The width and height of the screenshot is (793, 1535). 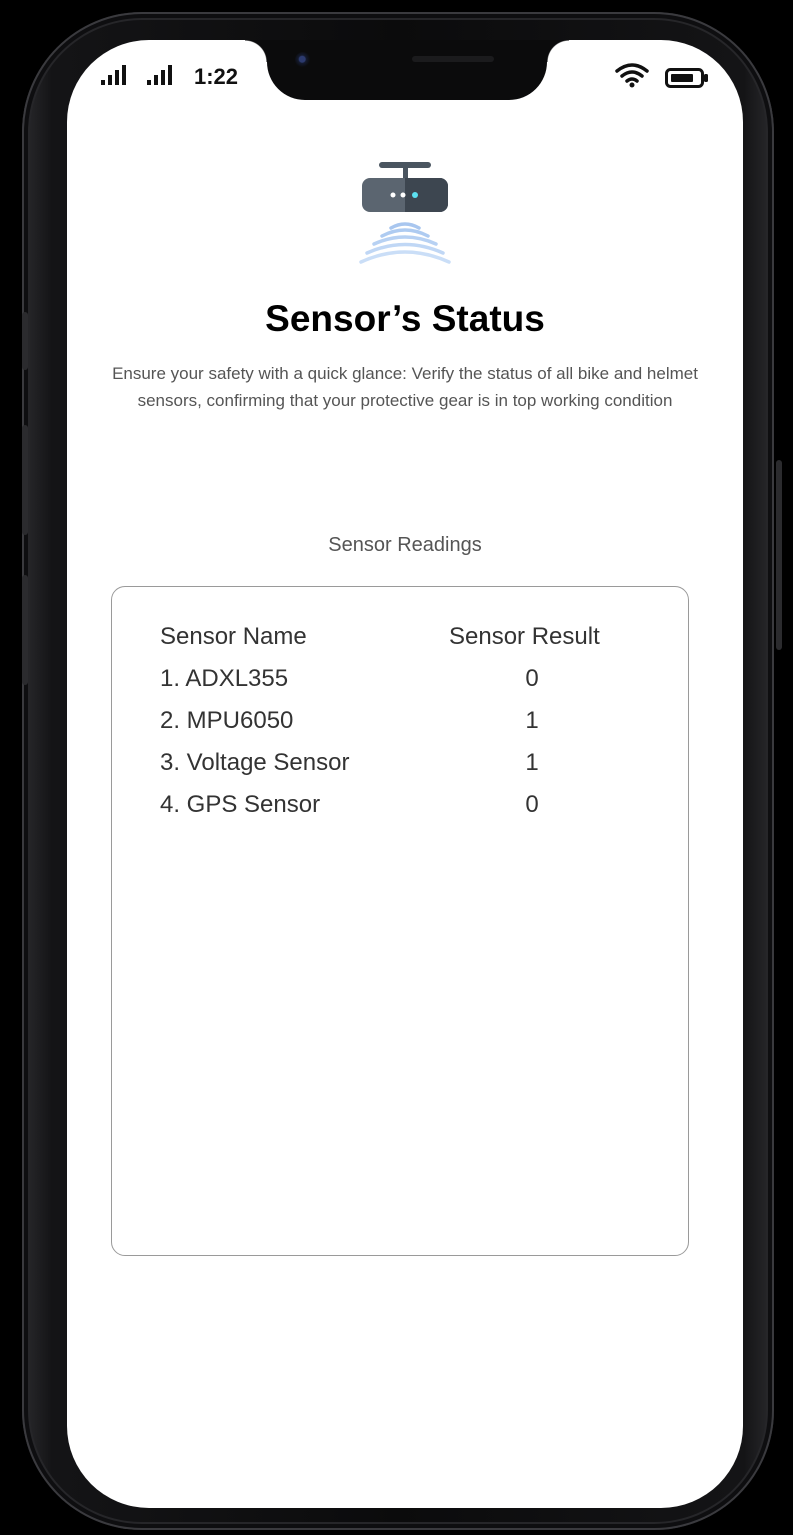 What do you see at coordinates (524, 636) in the screenshot?
I see `column-header-sensor-result: Sensor Result` at bounding box center [524, 636].